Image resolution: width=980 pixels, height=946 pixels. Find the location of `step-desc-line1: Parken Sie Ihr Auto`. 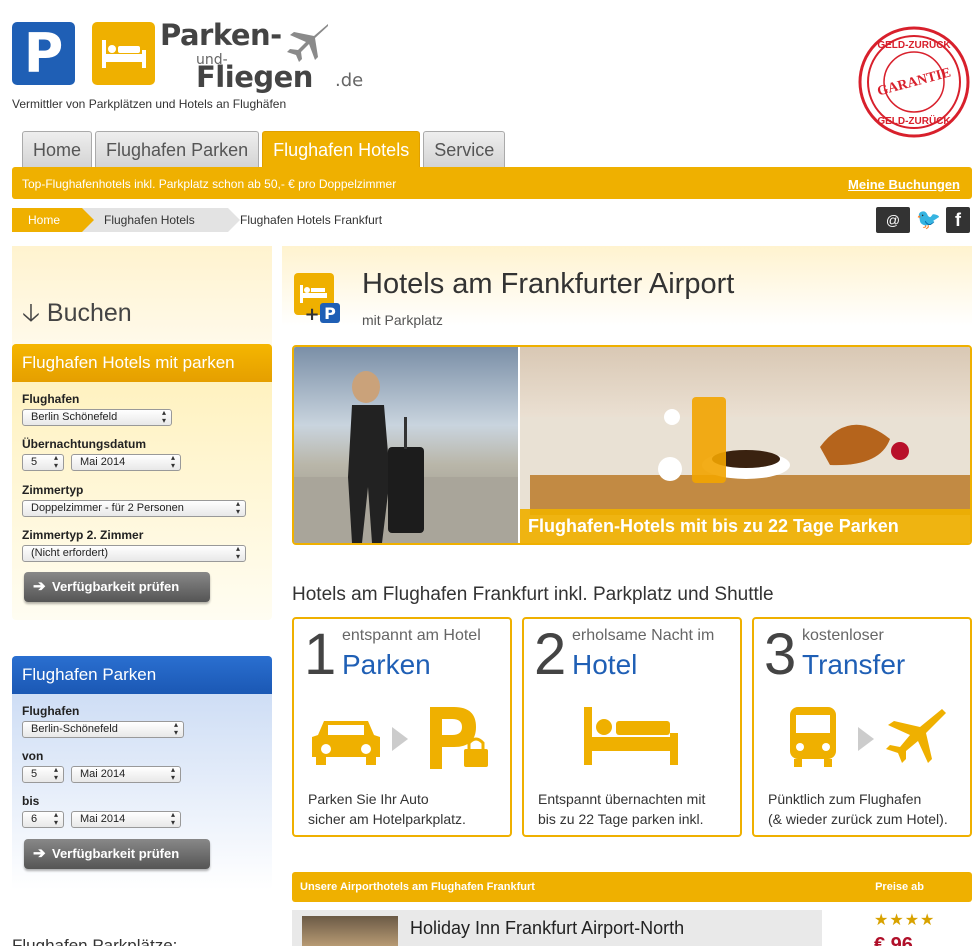

step-desc-line1: Parken Sie Ihr Auto is located at coordinates (368, 799).